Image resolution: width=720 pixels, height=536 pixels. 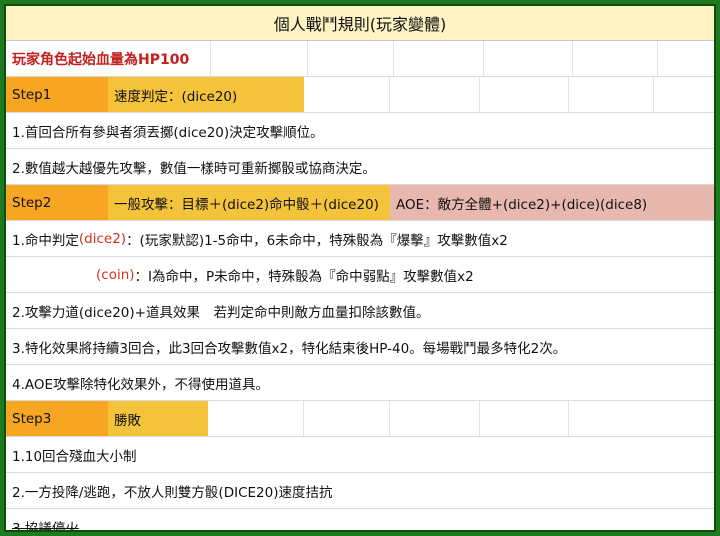 I want to click on coin-rule-coin: (coin), so click(x=115, y=274).